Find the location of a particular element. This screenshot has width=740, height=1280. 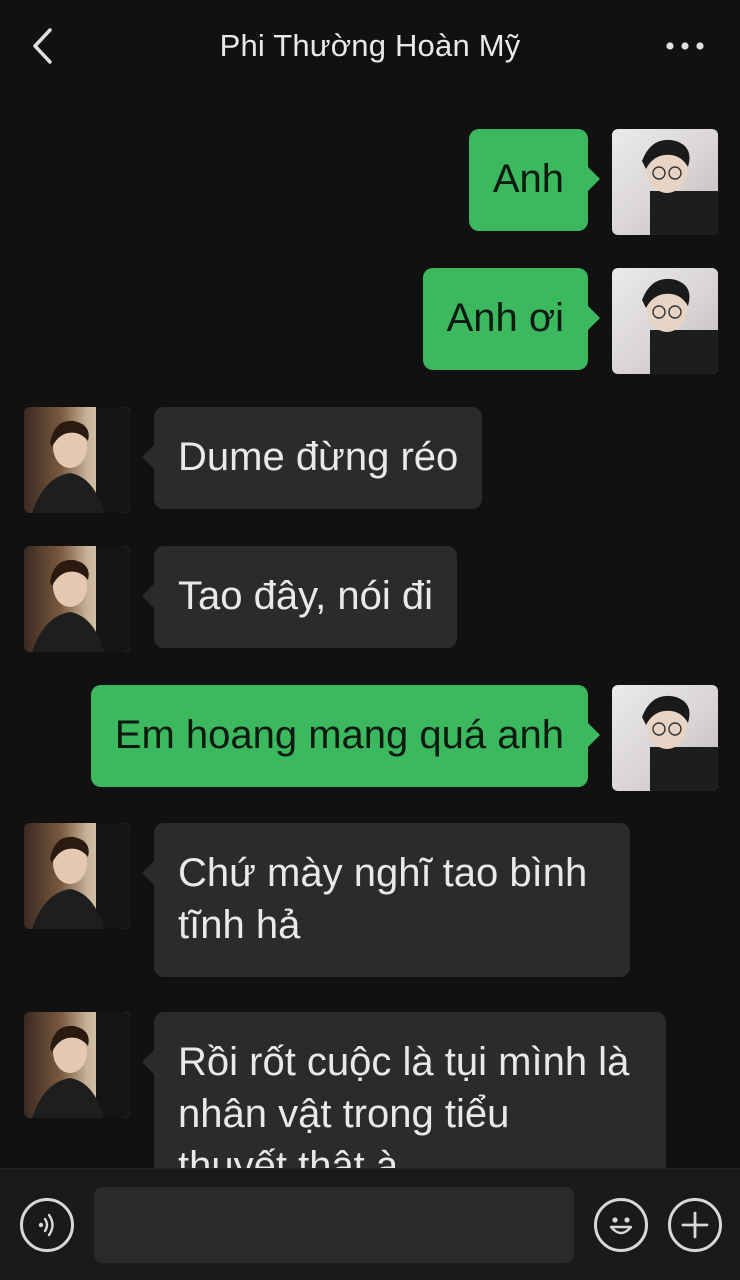

message-bubble: Anh is located at coordinates (534, 180).